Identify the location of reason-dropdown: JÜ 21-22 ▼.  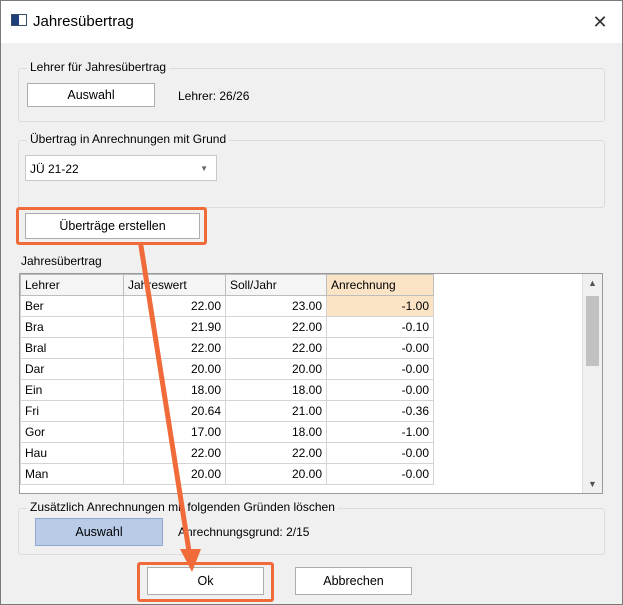
(121, 168).